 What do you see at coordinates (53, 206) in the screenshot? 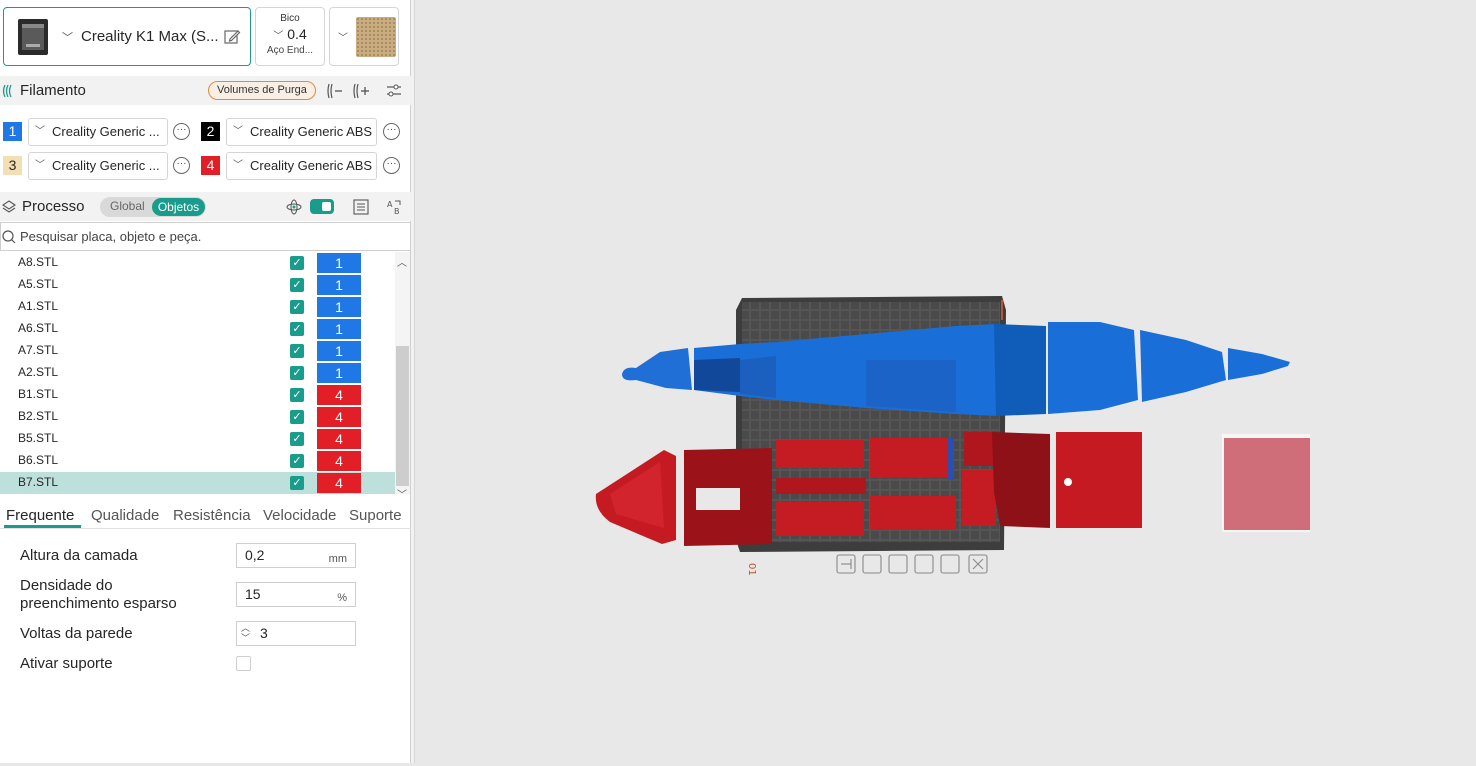
I see `process-title: Processo` at bounding box center [53, 206].